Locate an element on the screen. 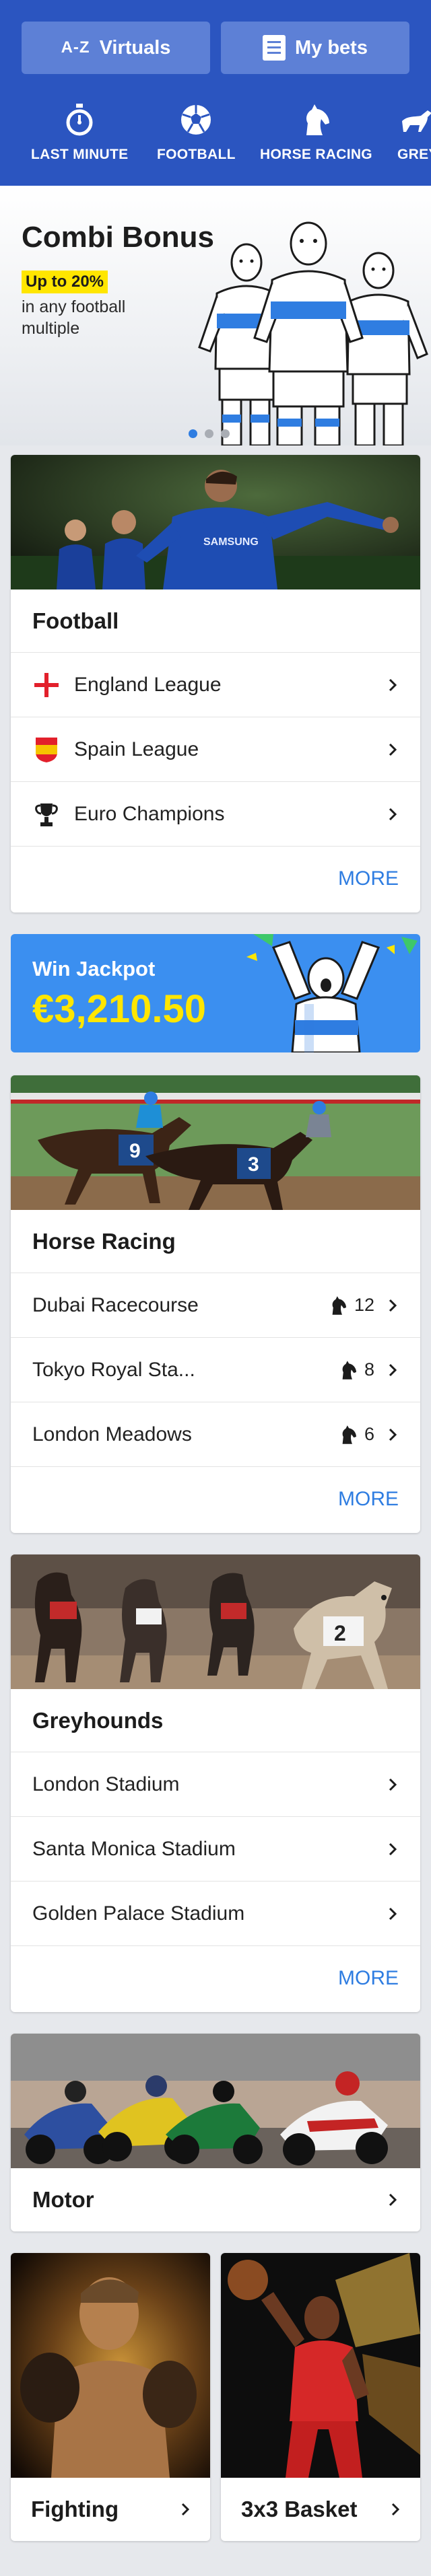  nav-item-football: FOOTBALL is located at coordinates (196, 132).